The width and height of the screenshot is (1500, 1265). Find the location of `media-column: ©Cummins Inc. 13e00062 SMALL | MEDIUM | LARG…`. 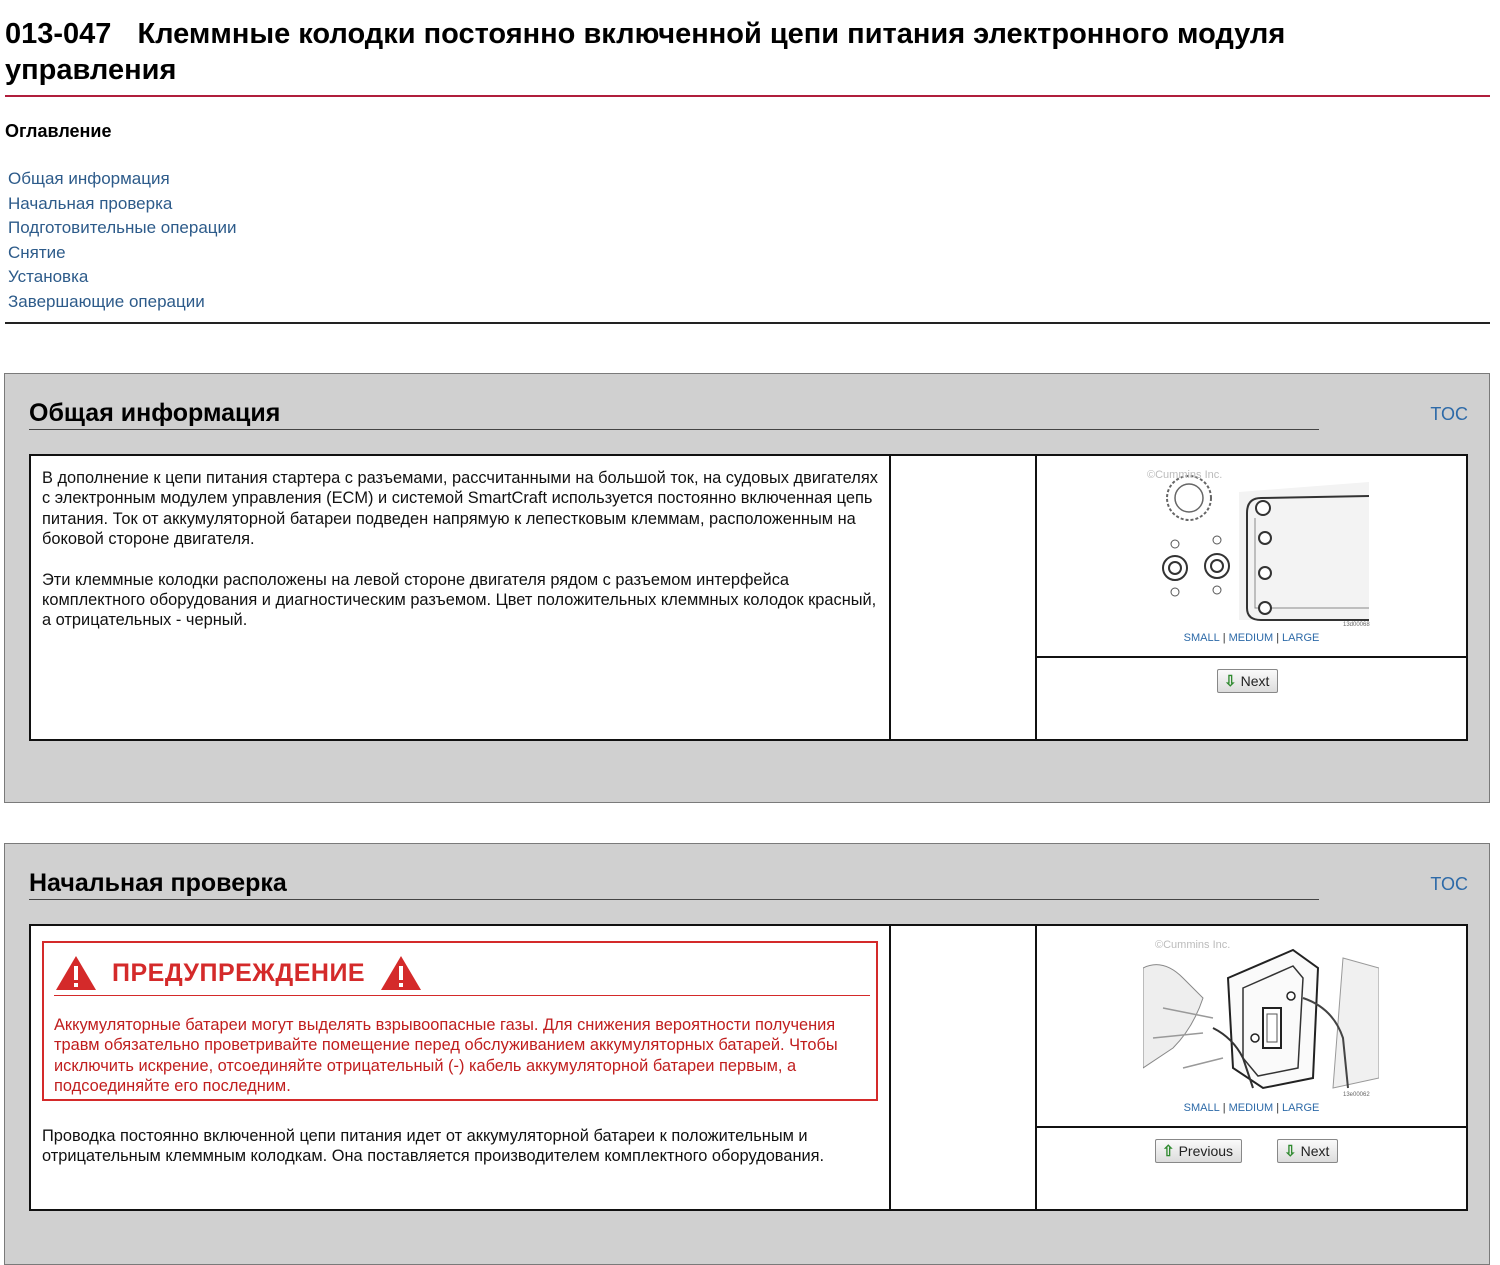

media-column: ©Cummins Inc. 13e00062 SMALL | MEDIUM | LARG… is located at coordinates (1251, 1067).